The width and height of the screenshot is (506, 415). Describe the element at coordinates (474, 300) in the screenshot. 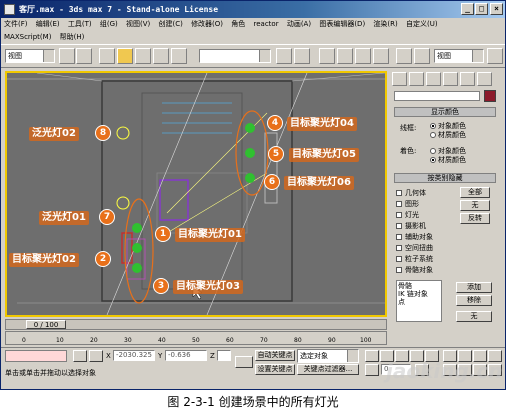

I see `remove-button: 移除` at that location.